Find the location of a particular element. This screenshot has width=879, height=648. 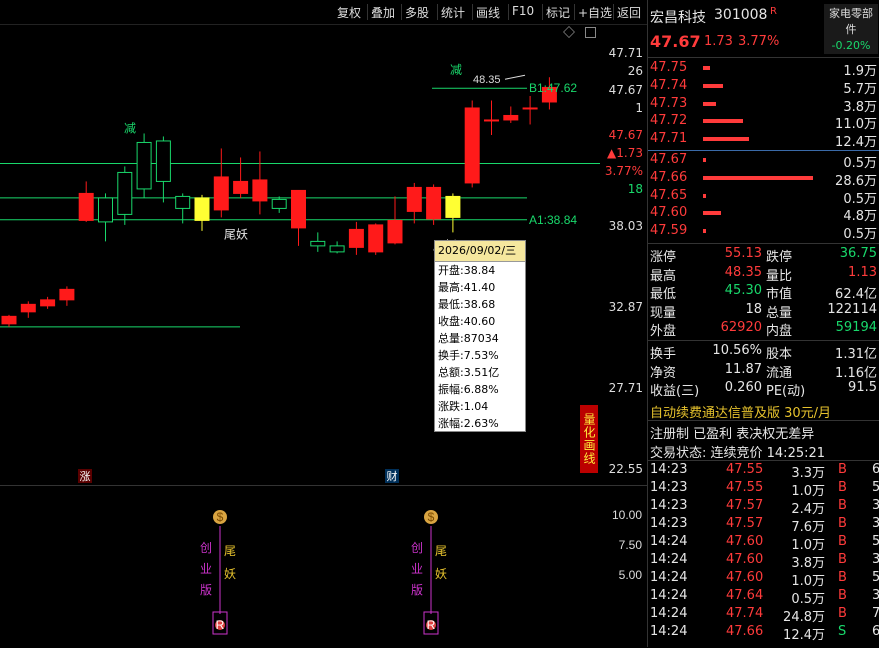

bid-row-price: 47.66 is located at coordinates (668, 177).